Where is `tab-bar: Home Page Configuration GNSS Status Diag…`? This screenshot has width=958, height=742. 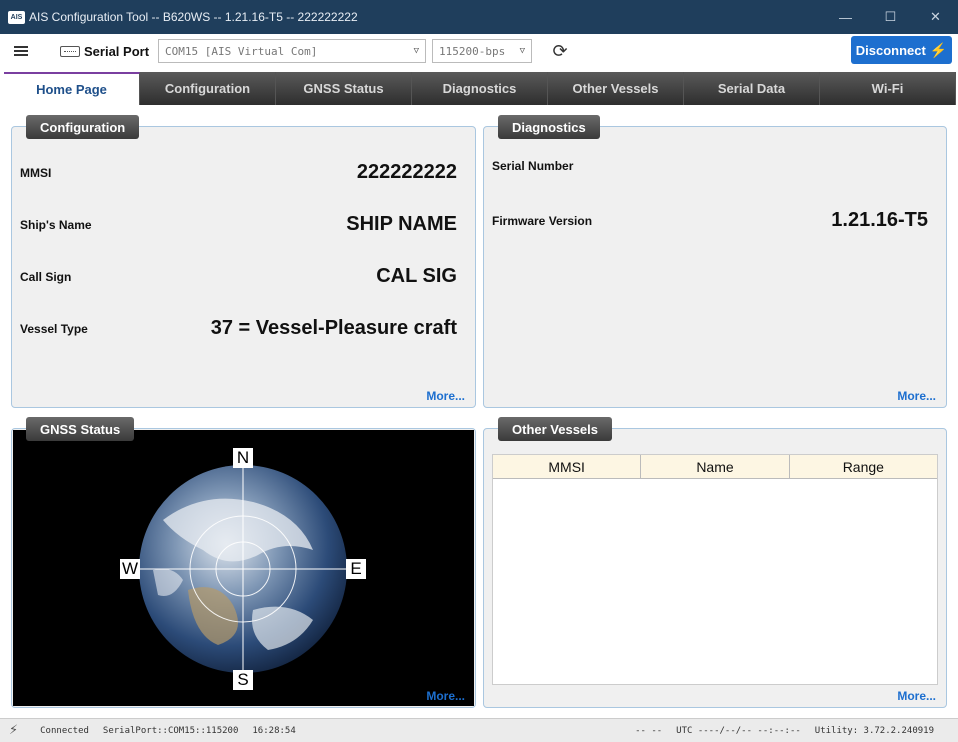 tab-bar: Home Page Configuration GNSS Status Diag… is located at coordinates (480, 88).